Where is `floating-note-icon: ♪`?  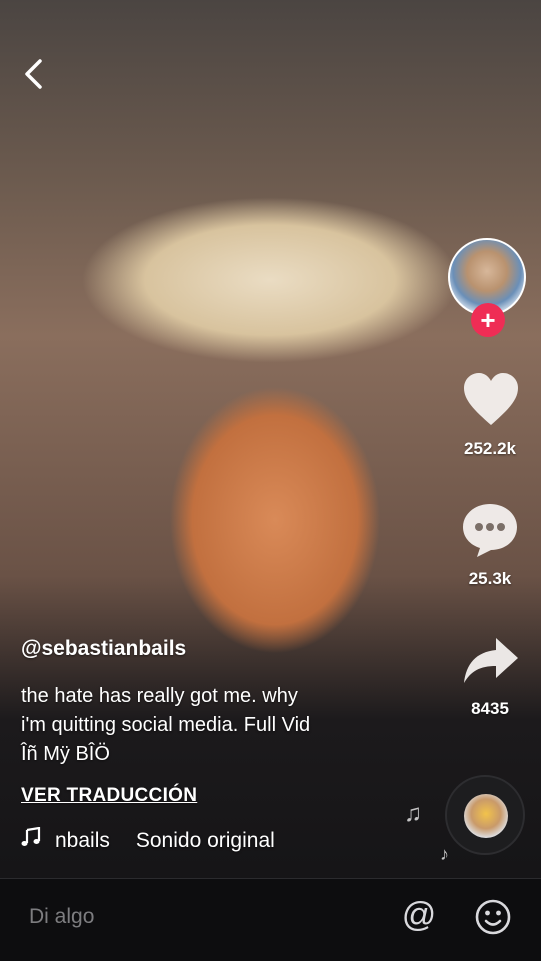
floating-note-icon: ♪ is located at coordinates (444, 854).